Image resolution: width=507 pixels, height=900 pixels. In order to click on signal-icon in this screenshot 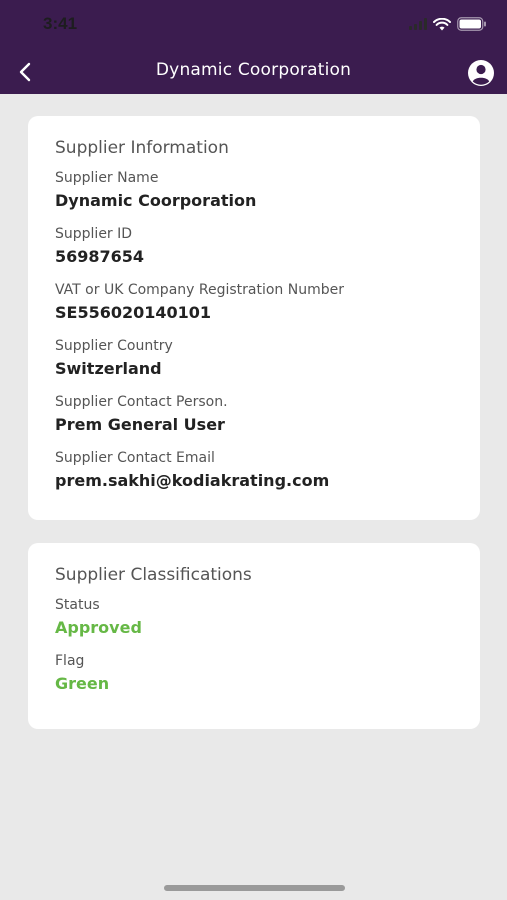, I will do `click(418, 24)`.